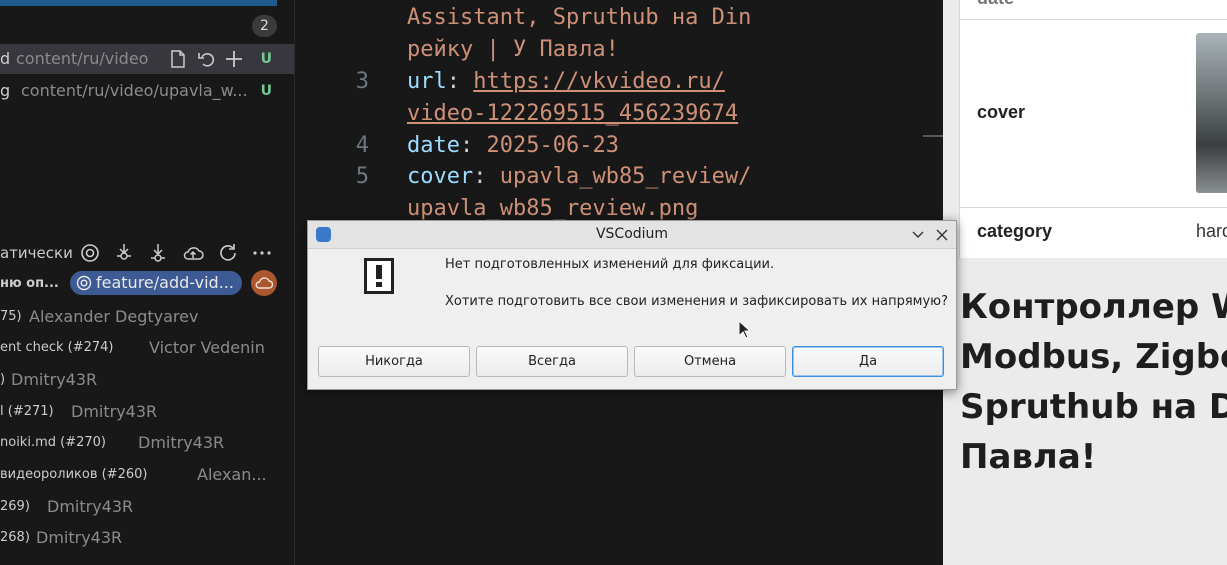 This screenshot has height=565, width=1227. Describe the element at coordinates (1211, 231) in the screenshot. I see `table-value: hard` at that location.